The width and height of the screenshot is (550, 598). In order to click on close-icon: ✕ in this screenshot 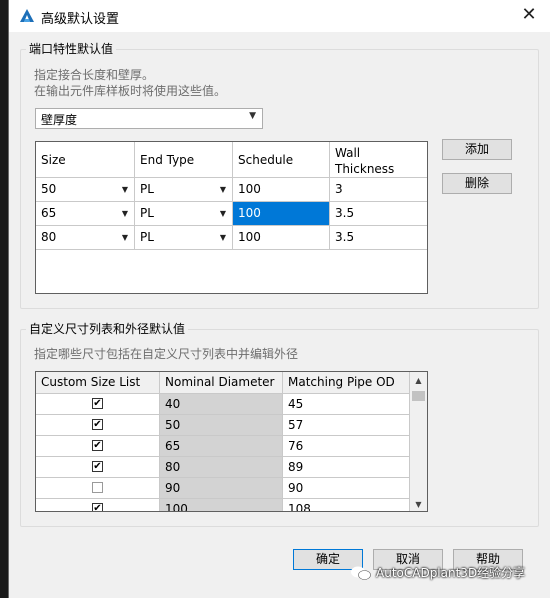, I will do `click(529, 16)`.